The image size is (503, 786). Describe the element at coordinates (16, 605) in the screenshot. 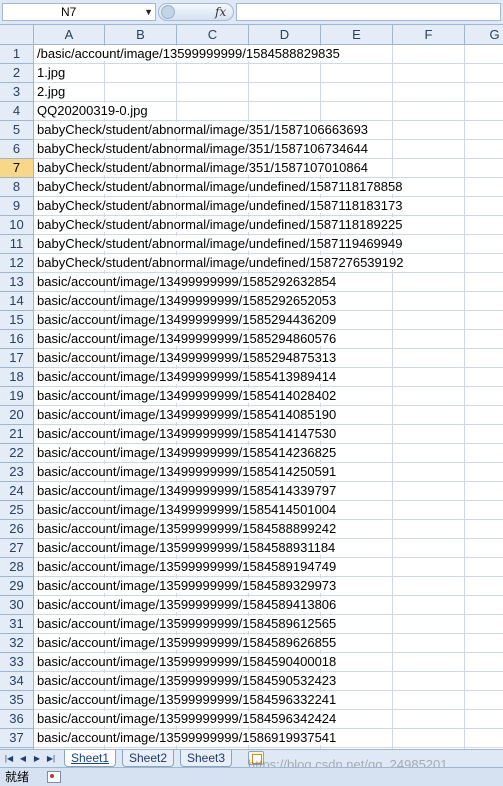

I see `row-header: 30` at that location.